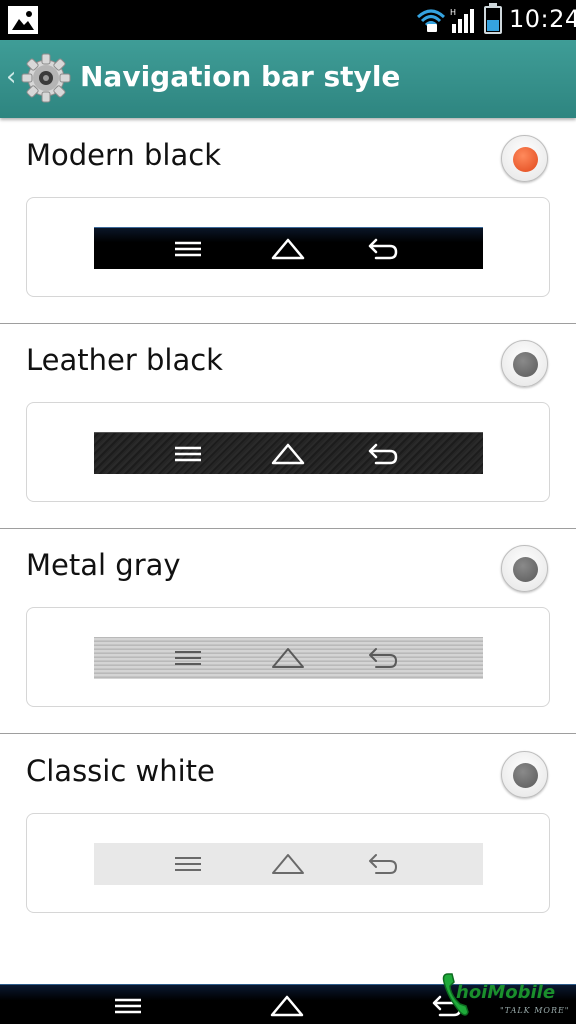 This screenshot has height=1024, width=576. What do you see at coordinates (11, 77) in the screenshot?
I see `up-navigation-icon: ‹` at bounding box center [11, 77].